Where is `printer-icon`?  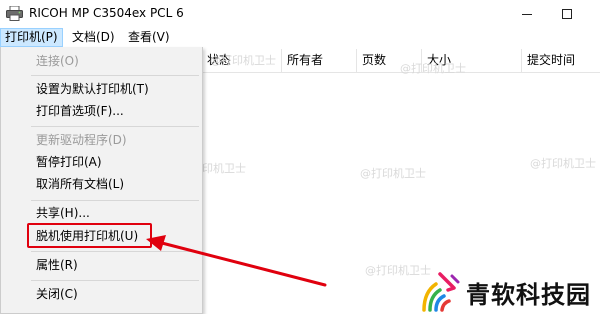
printer-icon is located at coordinates (14, 13).